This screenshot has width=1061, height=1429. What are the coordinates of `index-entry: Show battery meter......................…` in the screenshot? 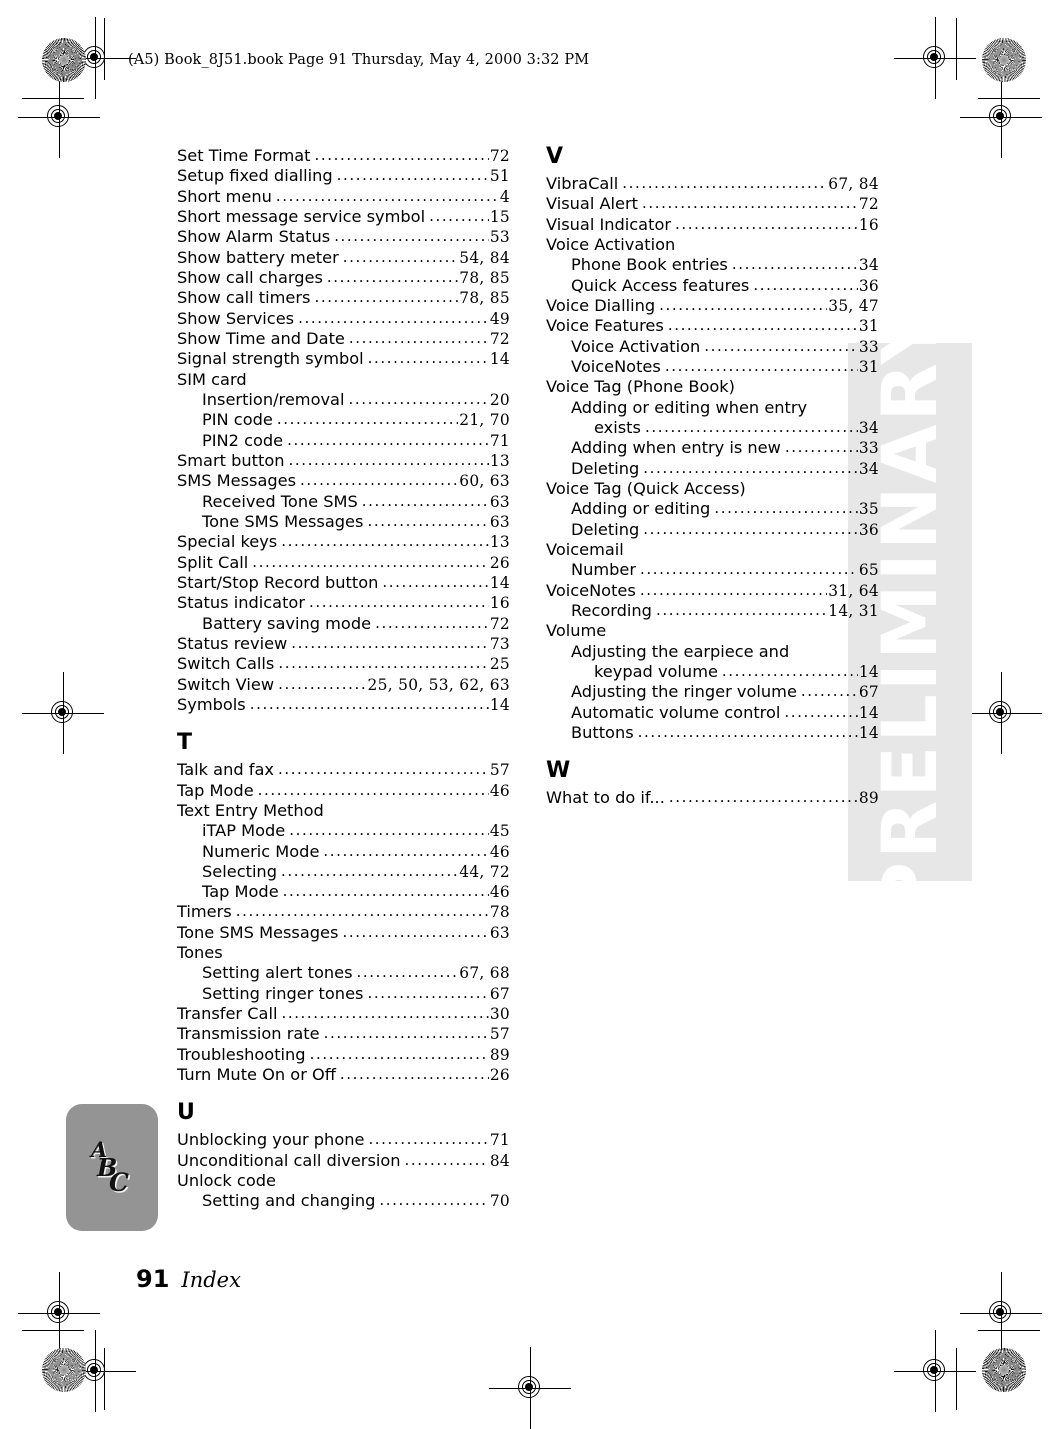 It's located at (343, 258).